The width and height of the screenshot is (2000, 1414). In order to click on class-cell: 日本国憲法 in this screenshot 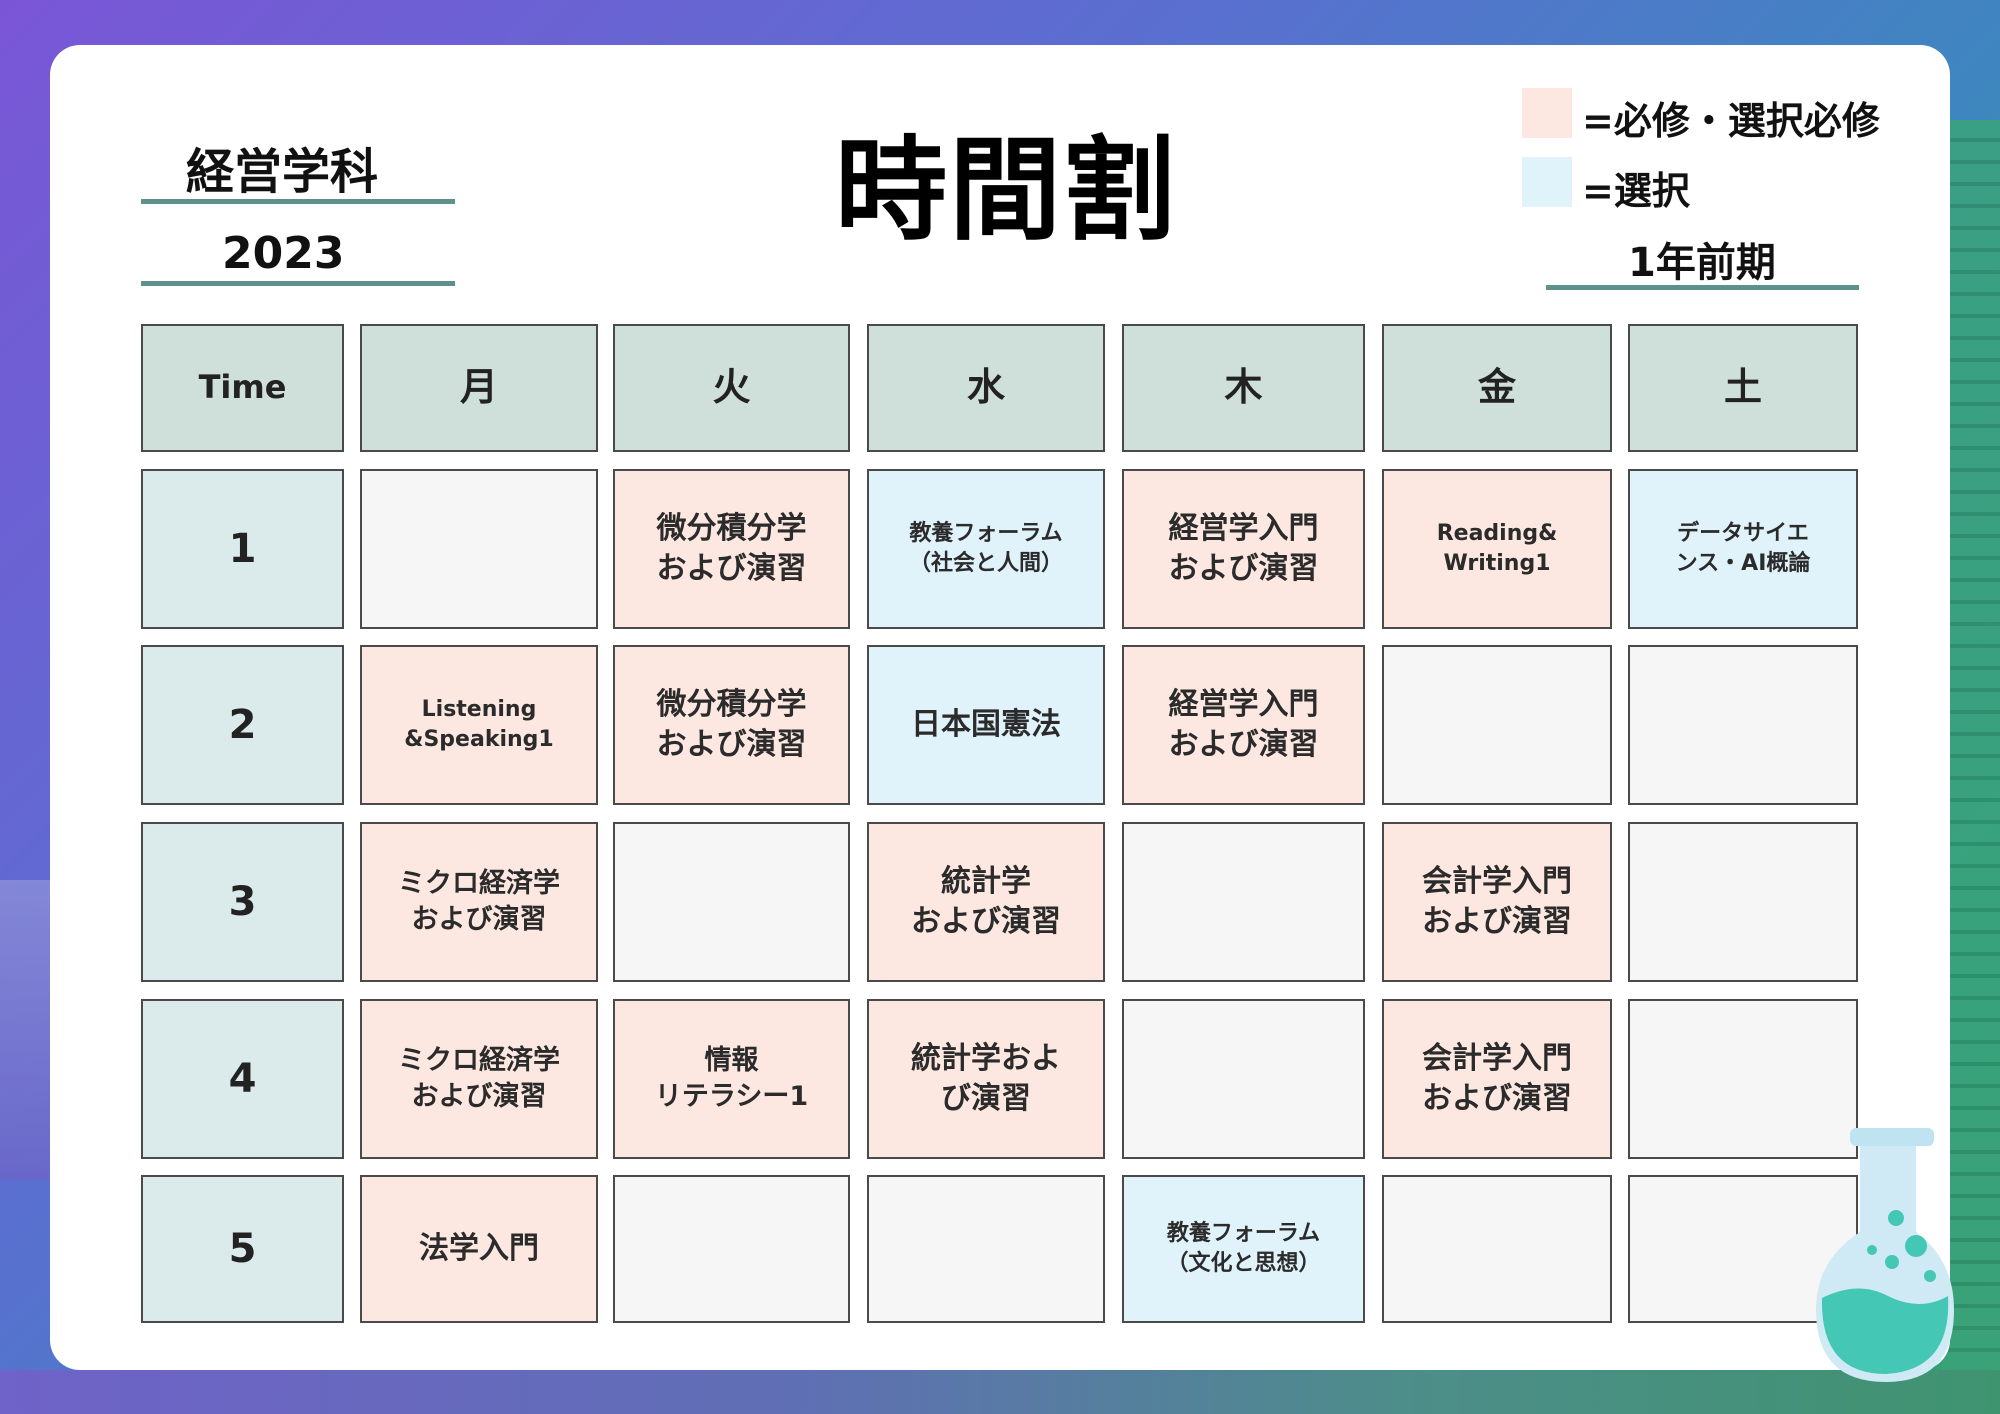, I will do `click(986, 725)`.